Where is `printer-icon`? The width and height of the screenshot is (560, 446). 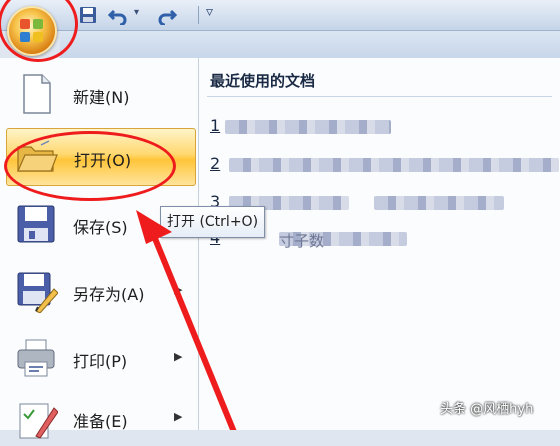 printer-icon is located at coordinates (36, 358).